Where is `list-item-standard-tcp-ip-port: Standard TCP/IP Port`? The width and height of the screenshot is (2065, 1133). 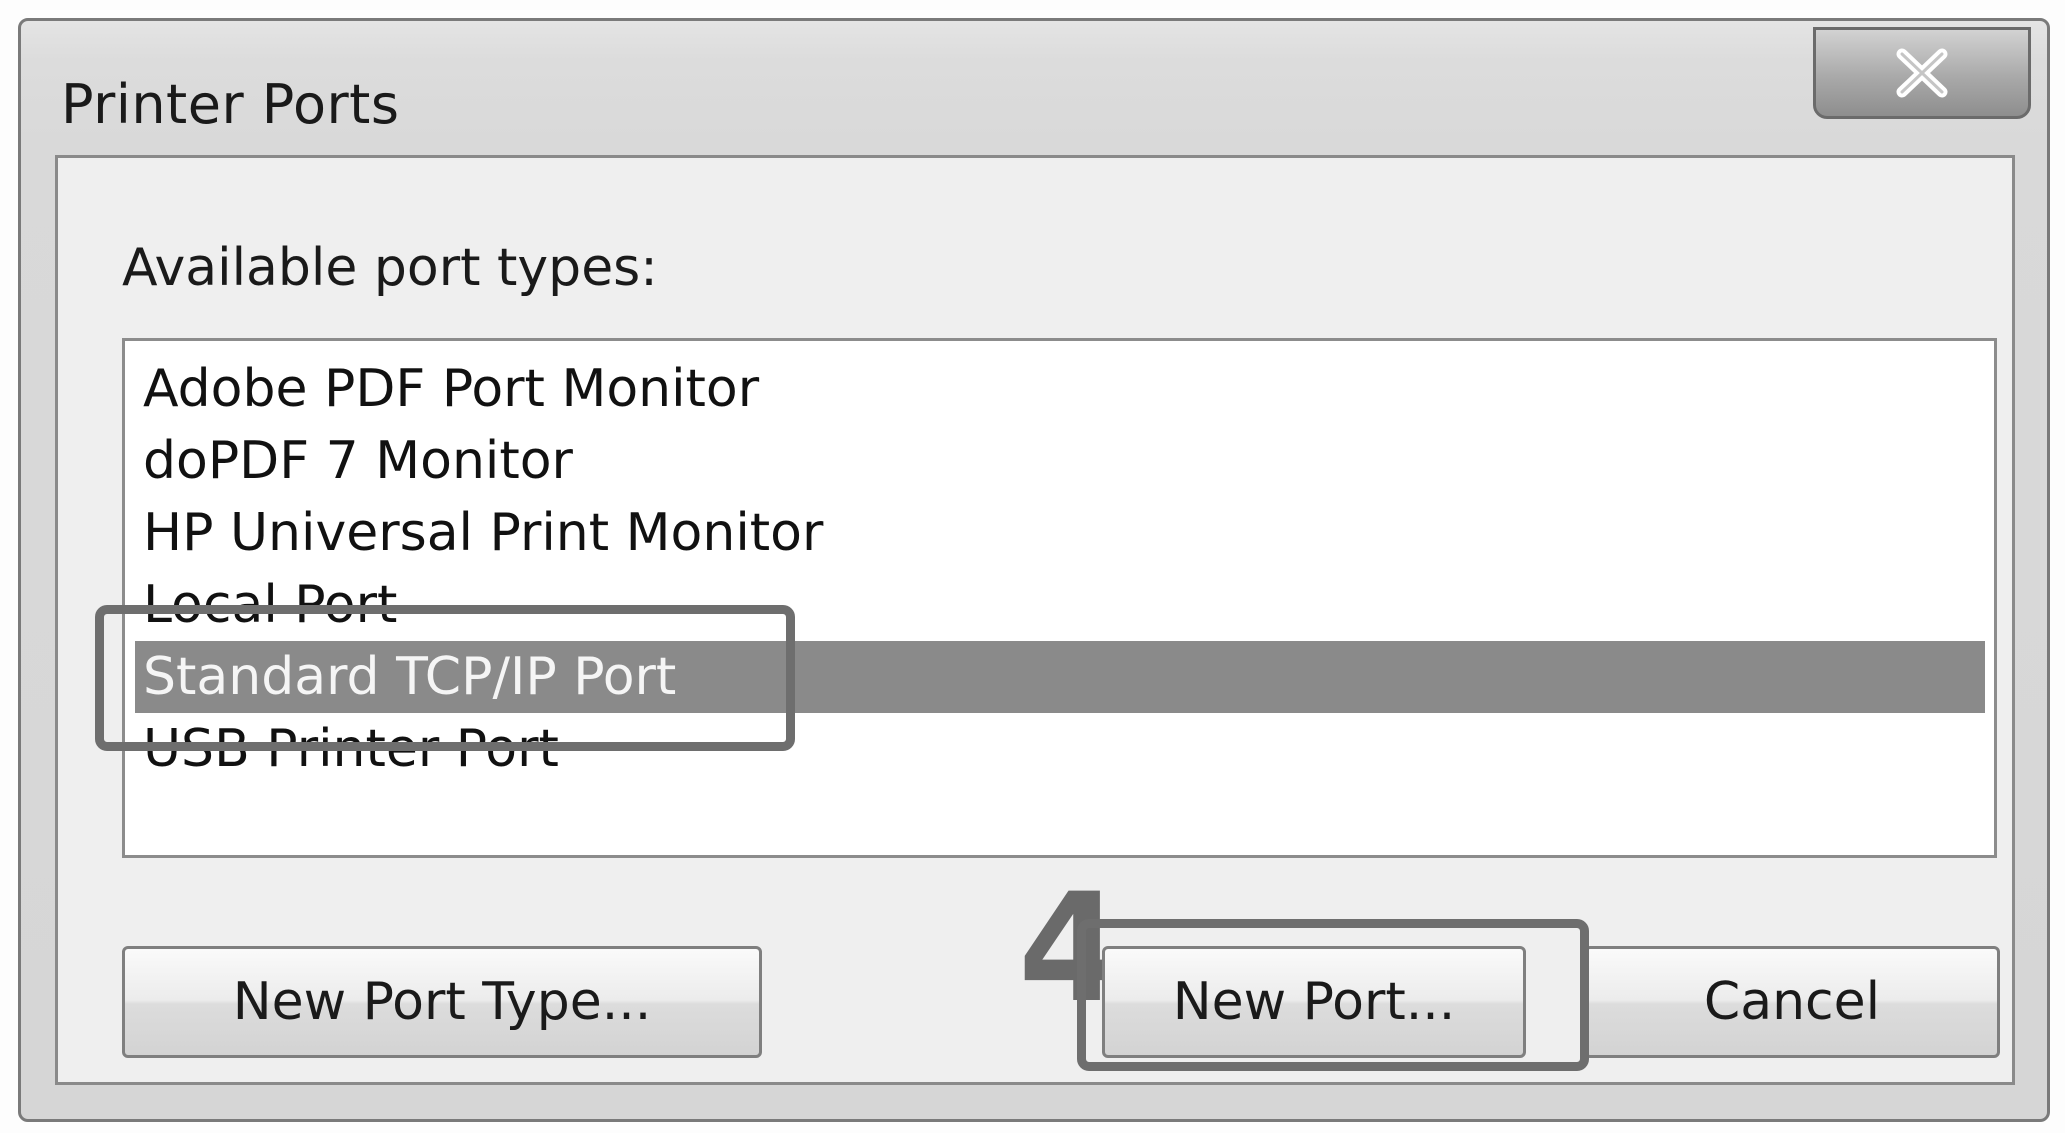
list-item-standard-tcp-ip-port: Standard TCP/IP Port is located at coordinates (1060, 677).